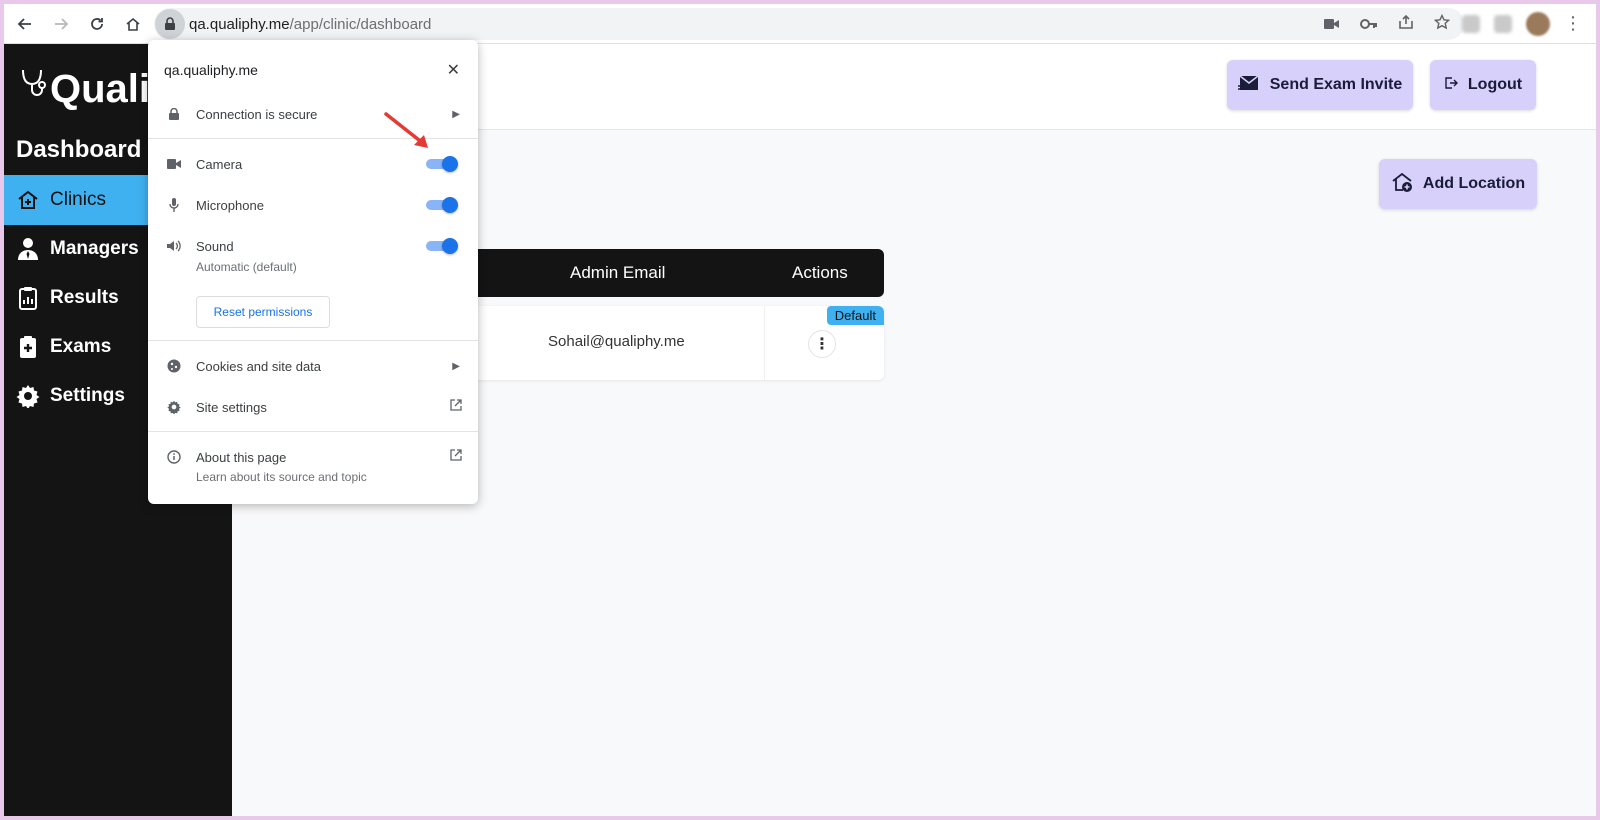  Describe the element at coordinates (1483, 85) in the screenshot. I see `logout-button: Logout` at that location.